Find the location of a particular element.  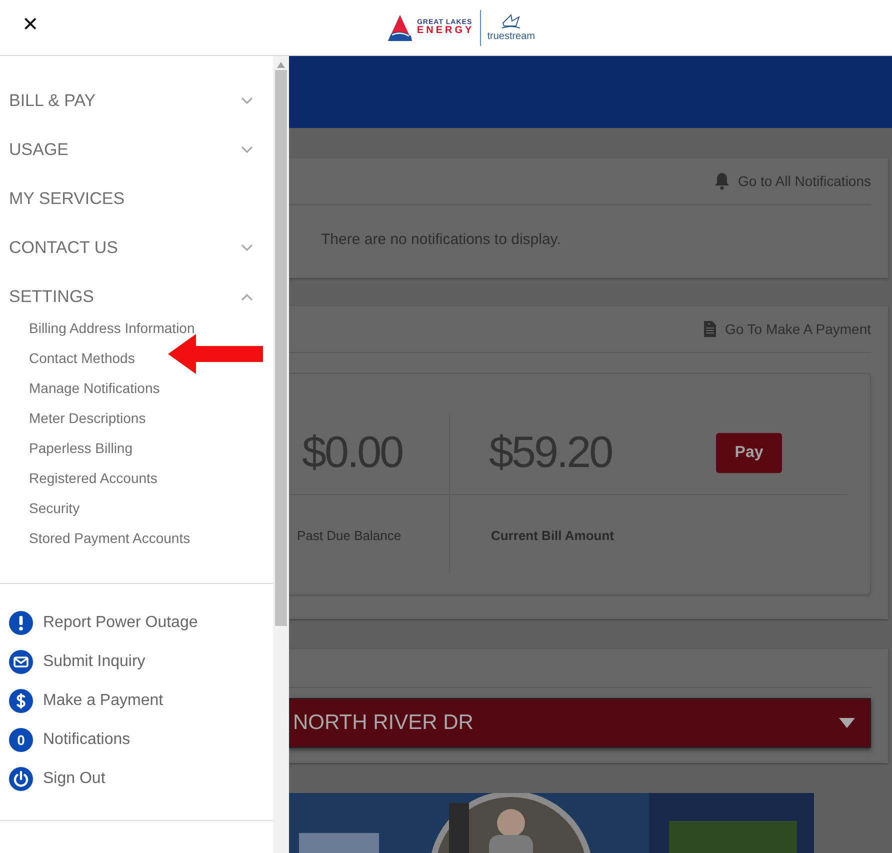

action-item: Report Power Outage is located at coordinates (136, 622).